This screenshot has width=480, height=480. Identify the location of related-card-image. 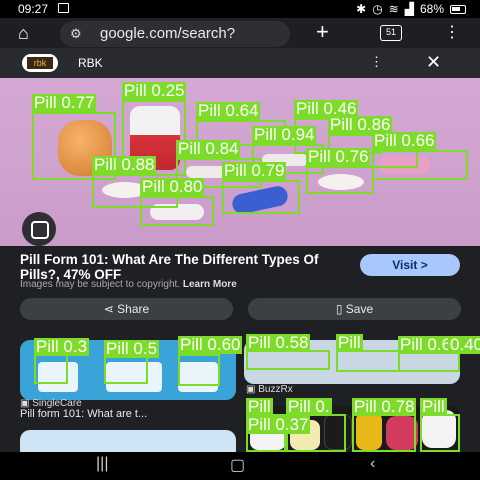
(128, 441).